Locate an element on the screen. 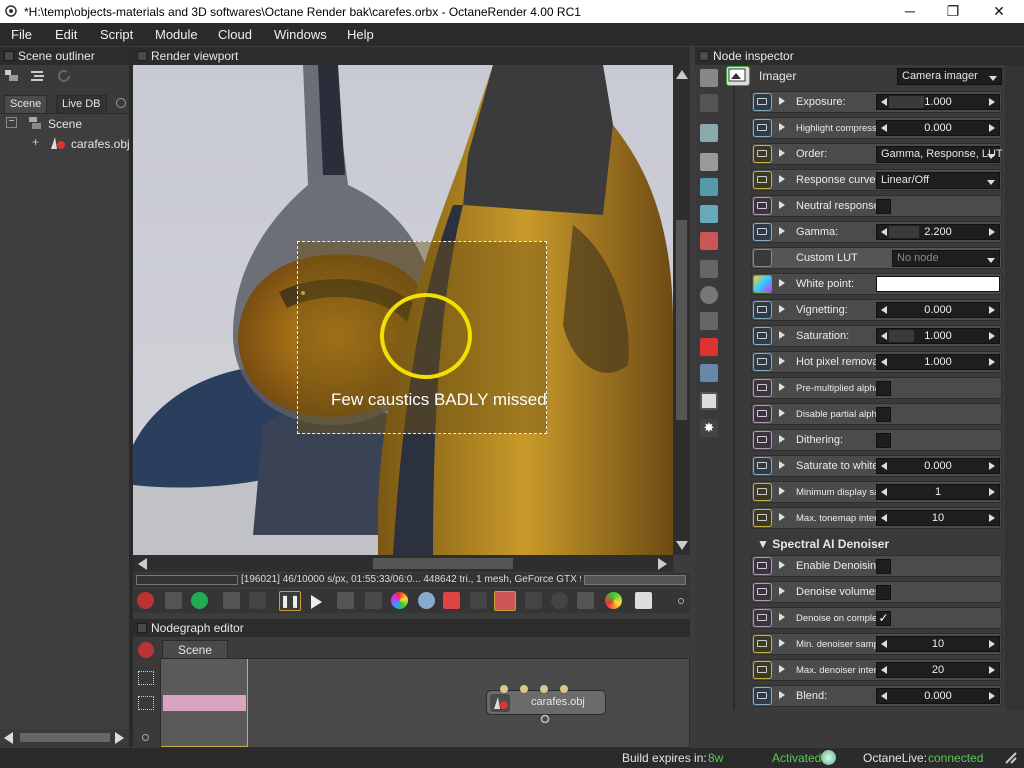 The width and height of the screenshot is (1024, 768). close-button: ✕ is located at coordinates (999, 11).